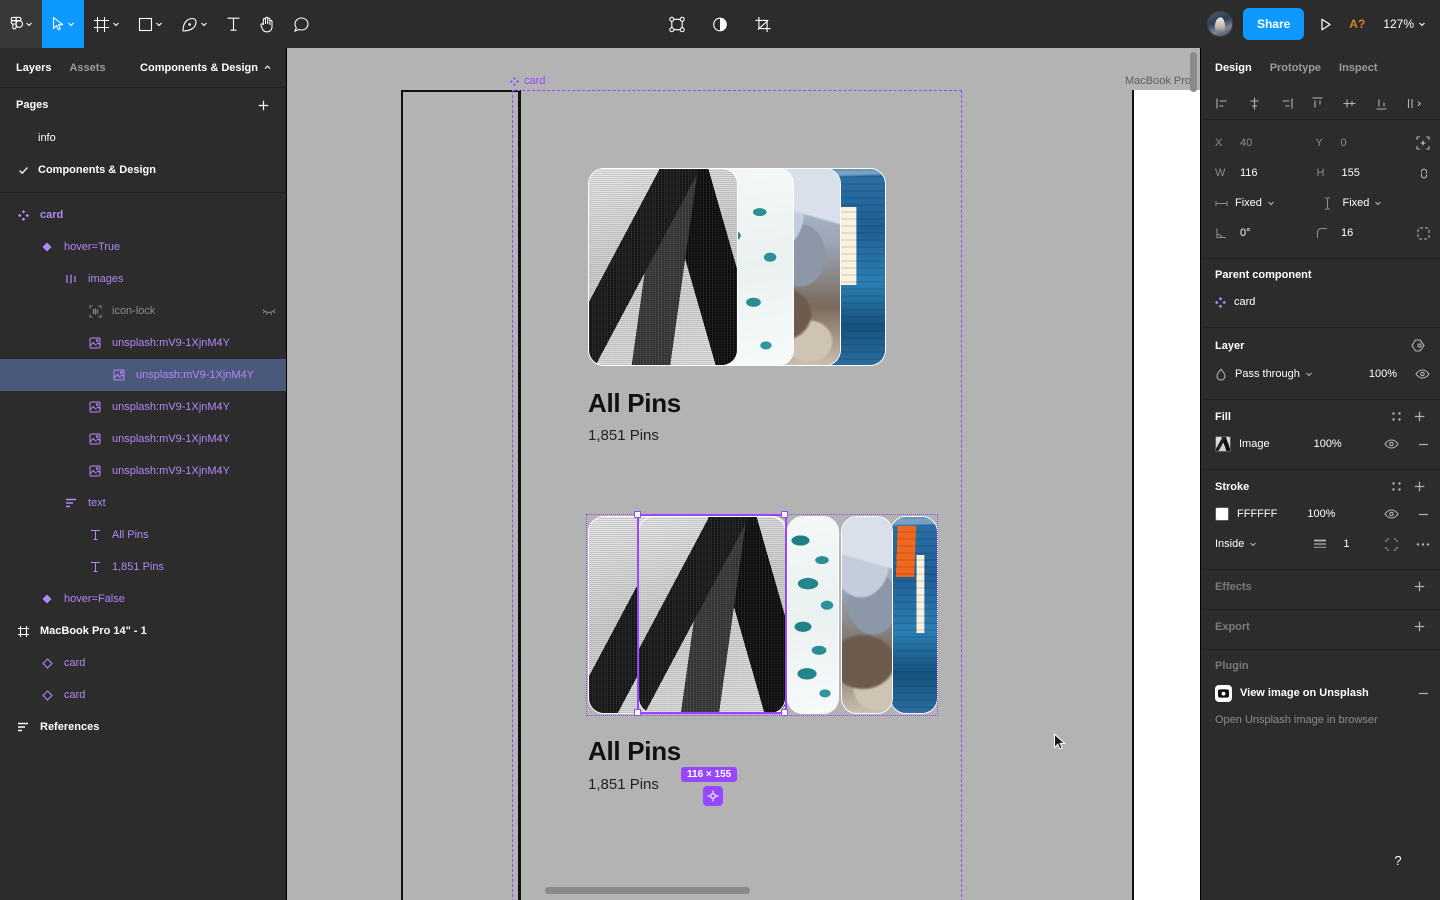  What do you see at coordinates (738, 306) in the screenshot?
I see `card-preview-1: All Pins 1,851 Pins` at bounding box center [738, 306].